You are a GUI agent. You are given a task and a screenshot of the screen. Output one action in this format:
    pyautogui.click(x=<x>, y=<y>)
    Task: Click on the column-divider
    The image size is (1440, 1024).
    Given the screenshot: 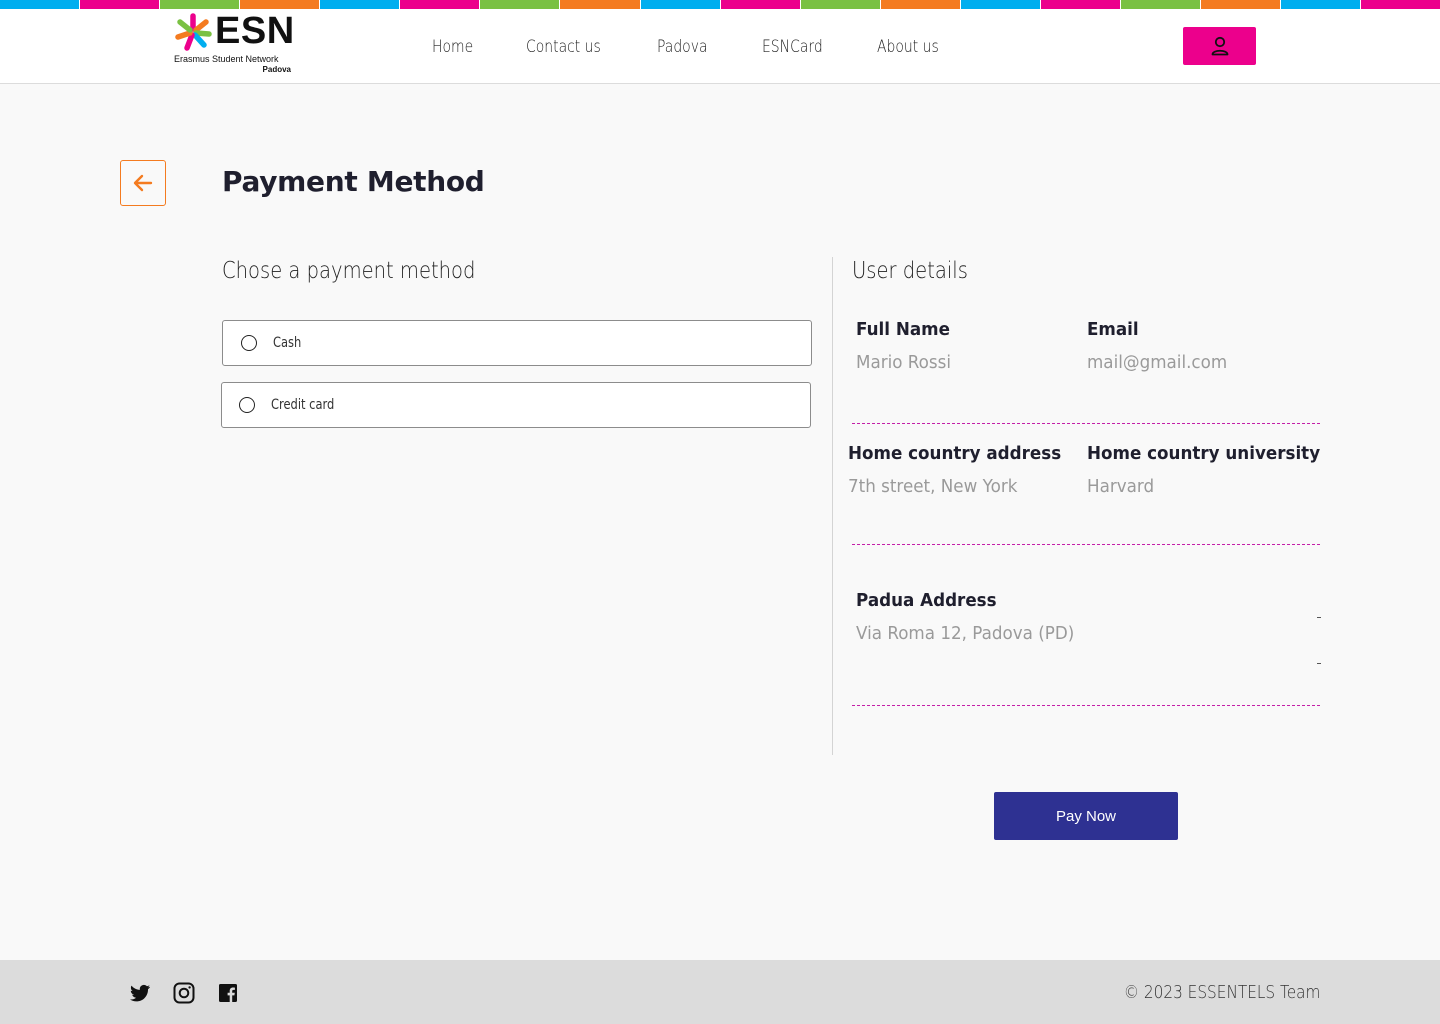 What is the action you would take?
    pyautogui.click(x=832, y=506)
    